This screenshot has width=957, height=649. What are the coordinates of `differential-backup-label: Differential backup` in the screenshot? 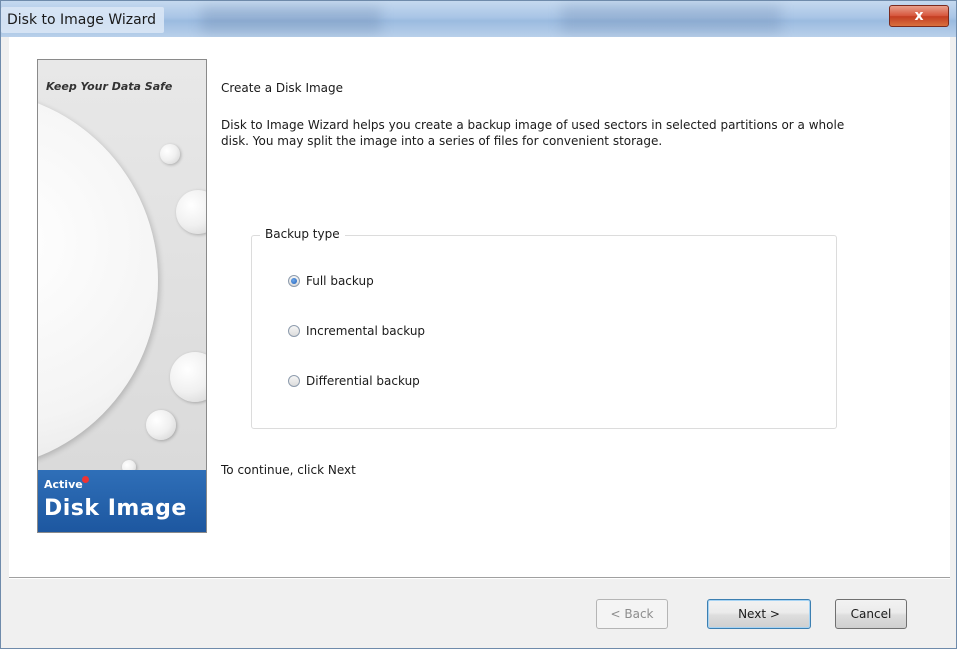 It's located at (363, 381).